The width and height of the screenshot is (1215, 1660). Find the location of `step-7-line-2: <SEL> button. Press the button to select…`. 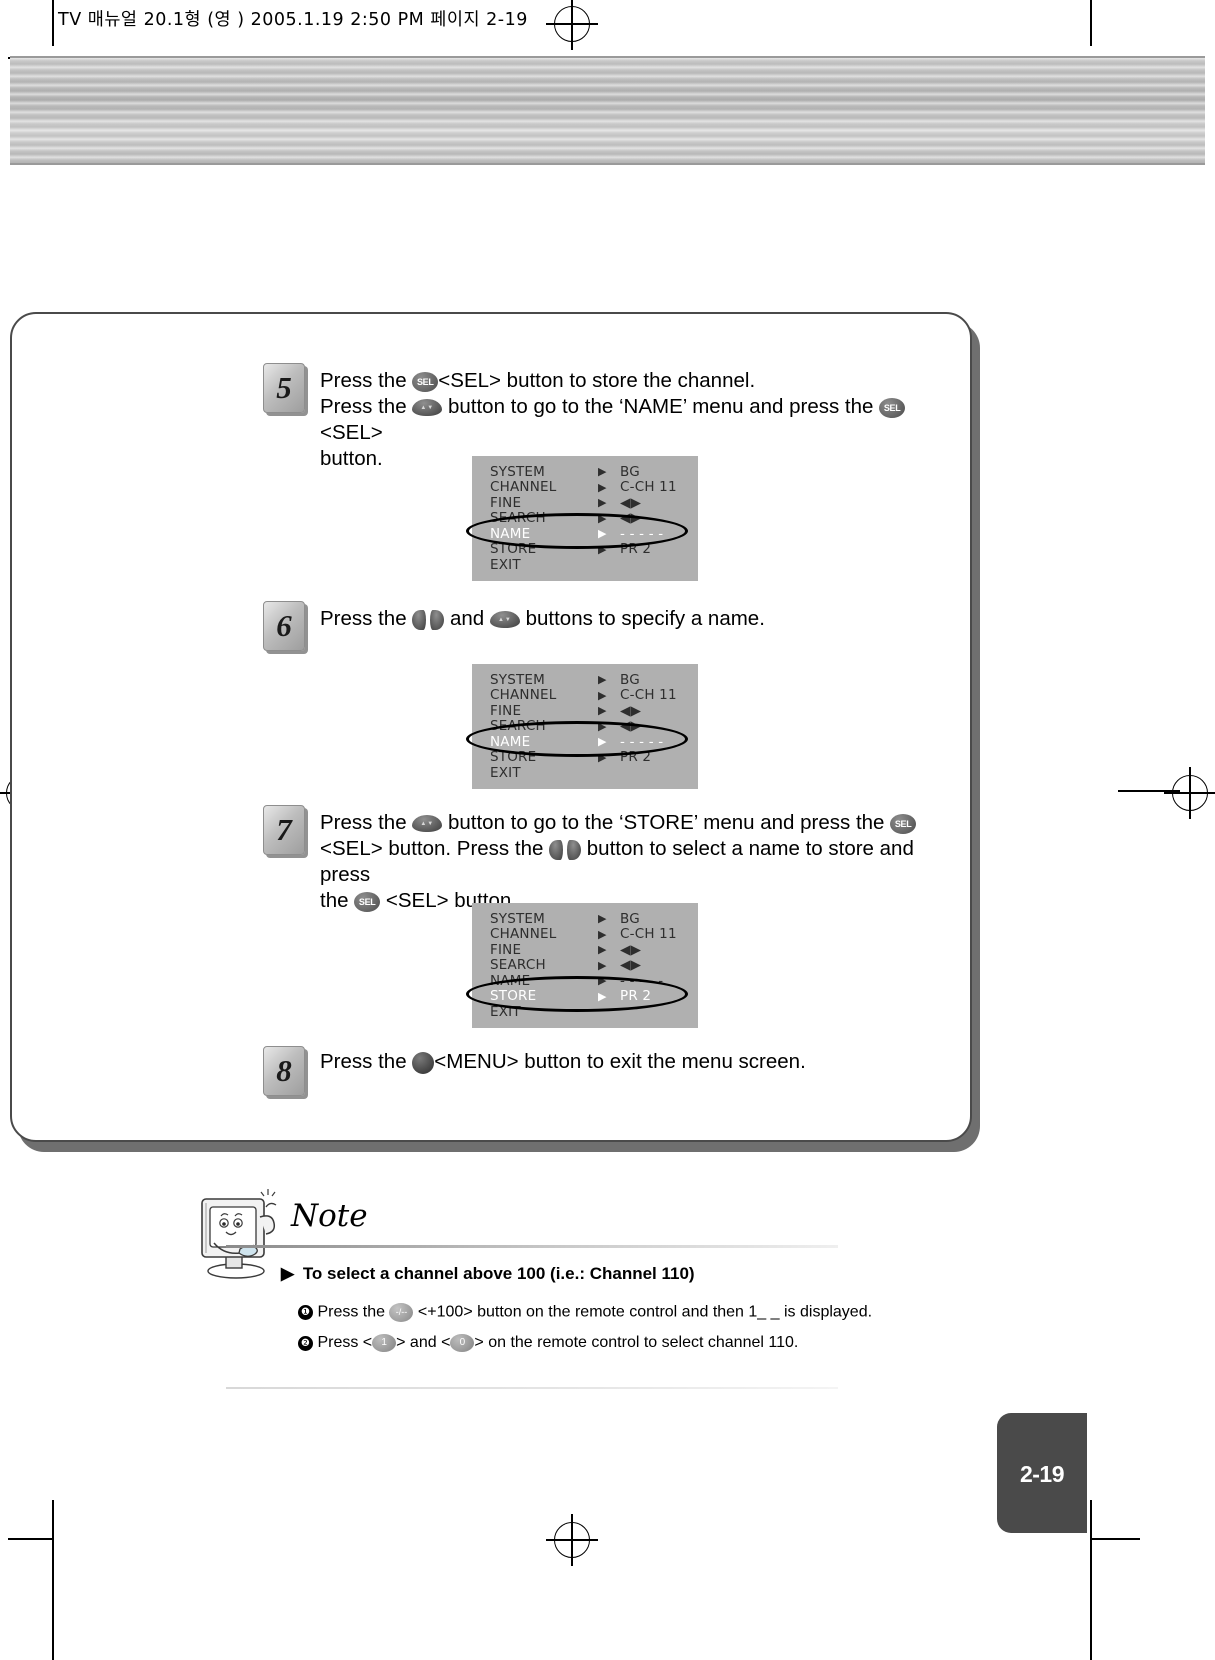

step-7-line-2: <SEL> button. Press the button to select… is located at coordinates (617, 861).